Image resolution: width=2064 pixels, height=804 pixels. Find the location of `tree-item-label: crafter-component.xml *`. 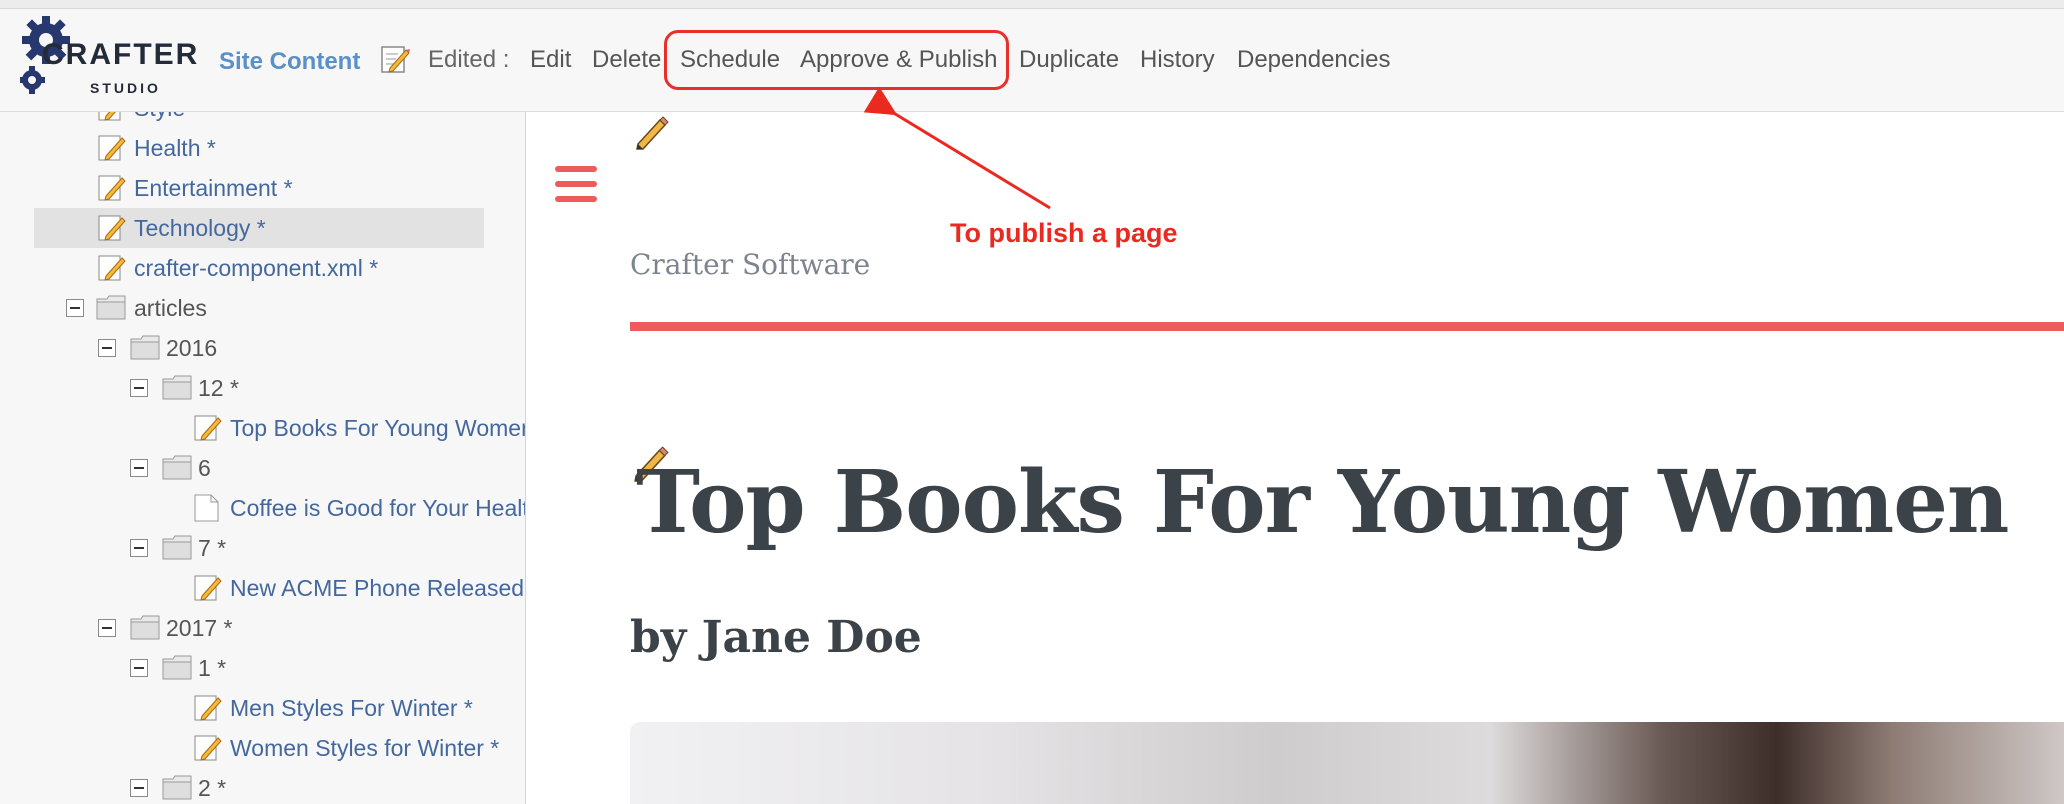

tree-item-label: crafter-component.xml * is located at coordinates (256, 268).